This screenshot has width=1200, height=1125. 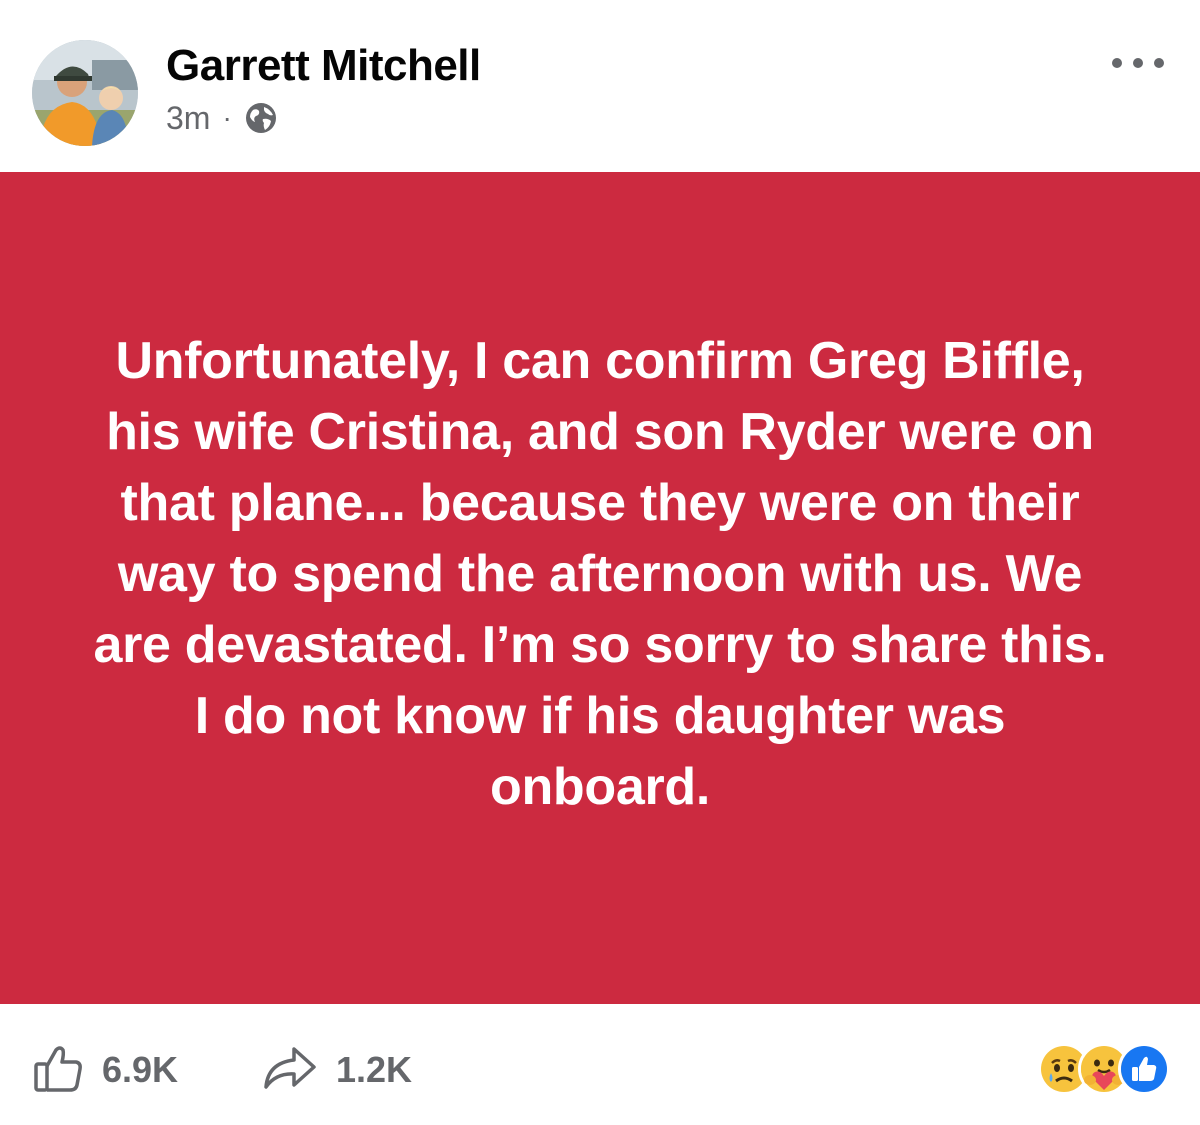 I want to click on avatar-photo, so click(x=85, y=93).